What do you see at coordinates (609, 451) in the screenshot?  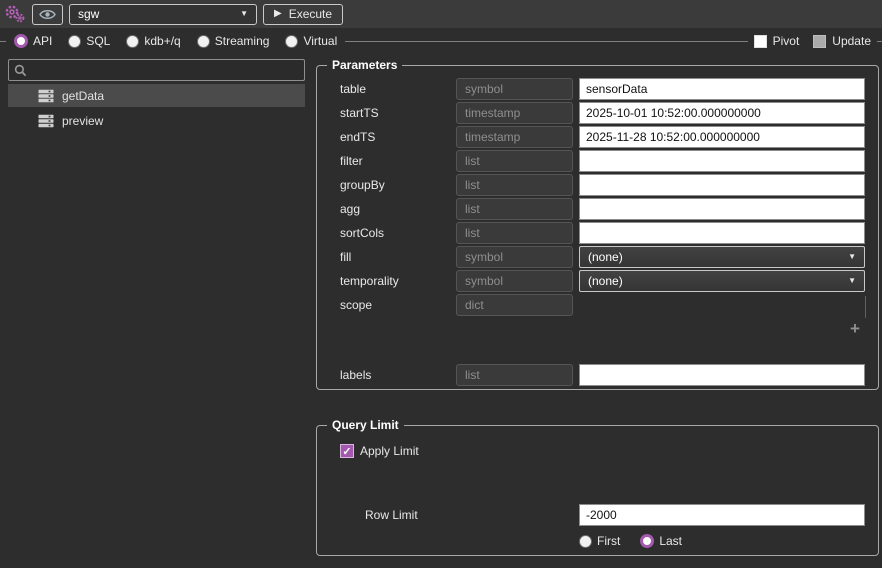 I see `apply-limit-row: Apply Limit` at bounding box center [609, 451].